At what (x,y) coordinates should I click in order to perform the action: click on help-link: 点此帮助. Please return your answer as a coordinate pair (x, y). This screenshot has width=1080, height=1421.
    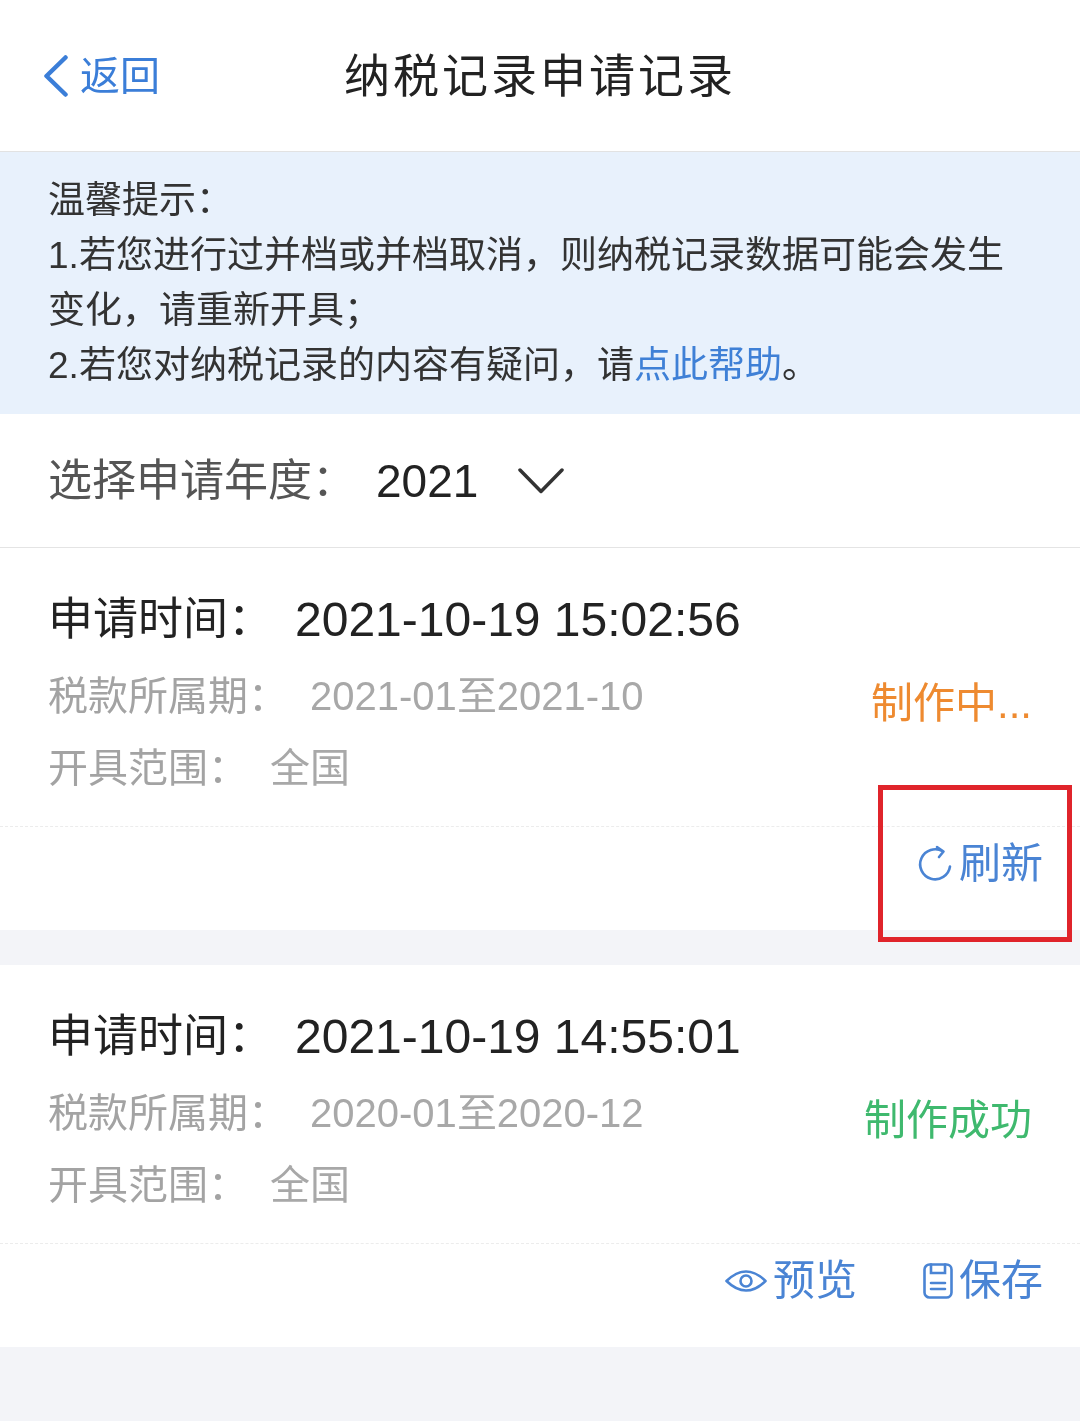
    Looking at the image, I should click on (707, 365).